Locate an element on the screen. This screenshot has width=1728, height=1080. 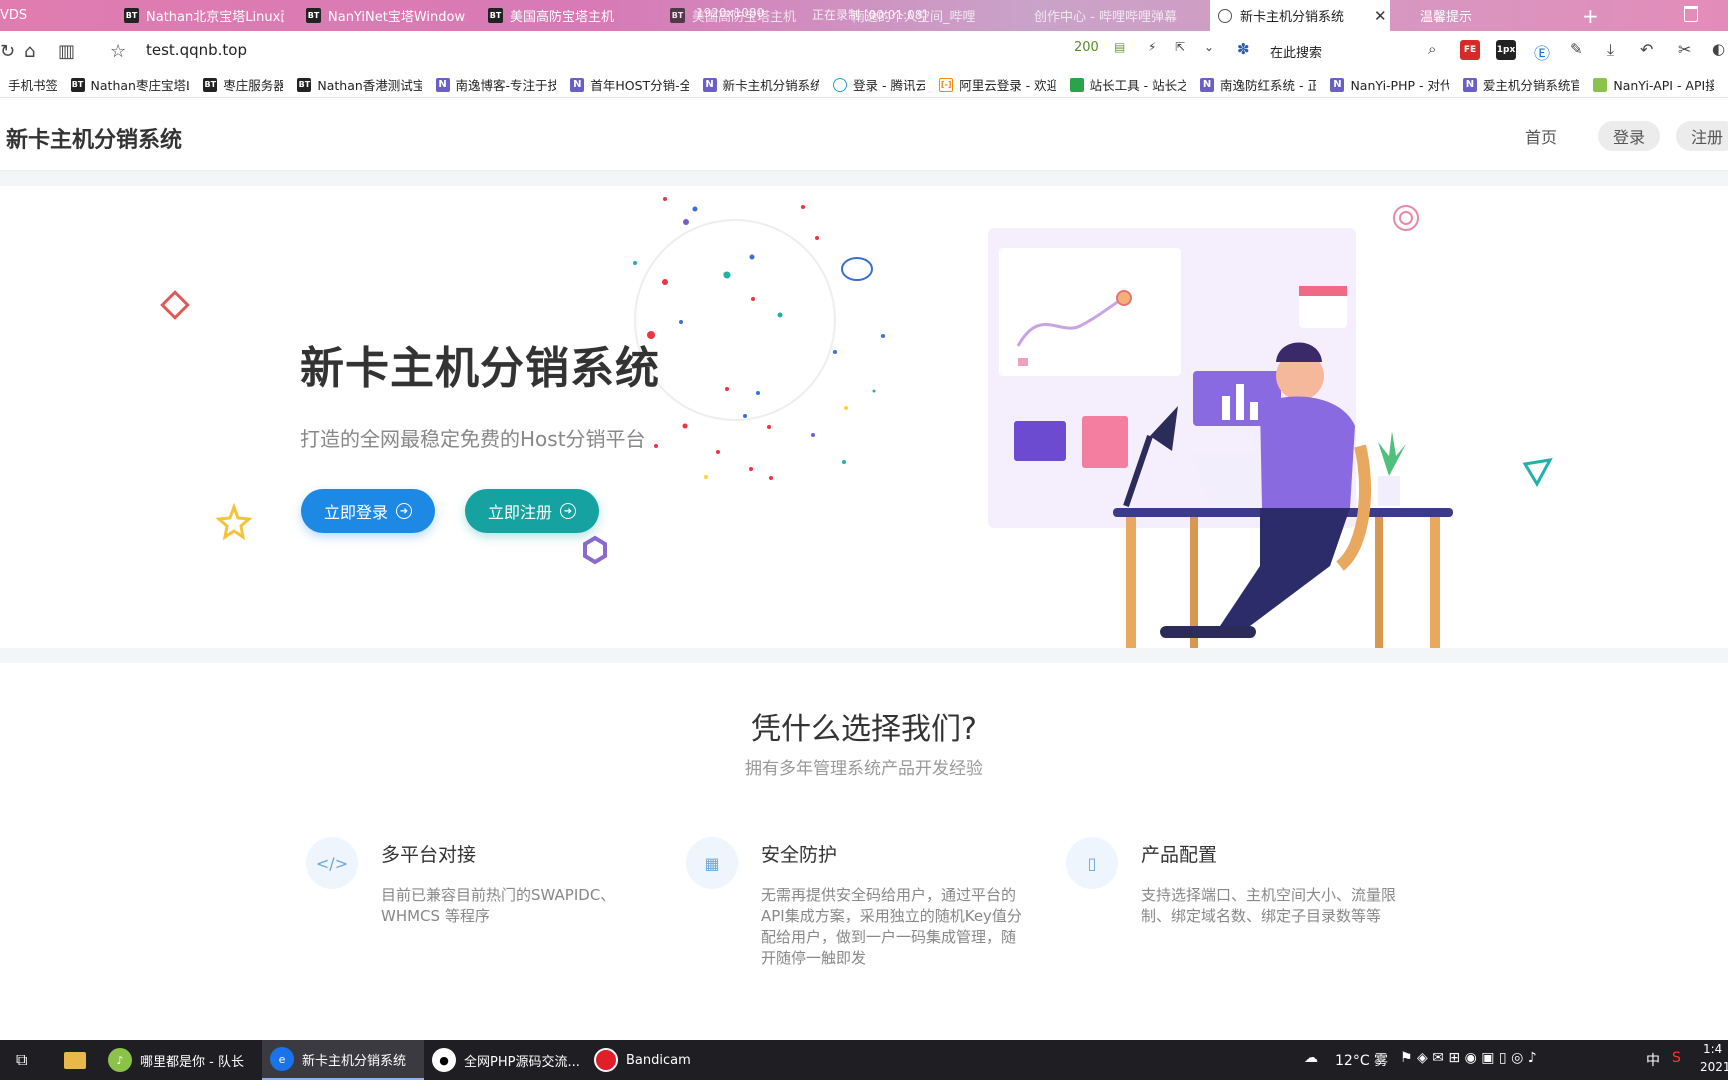
undo-icon: ↶ is located at coordinates (1646, 49).